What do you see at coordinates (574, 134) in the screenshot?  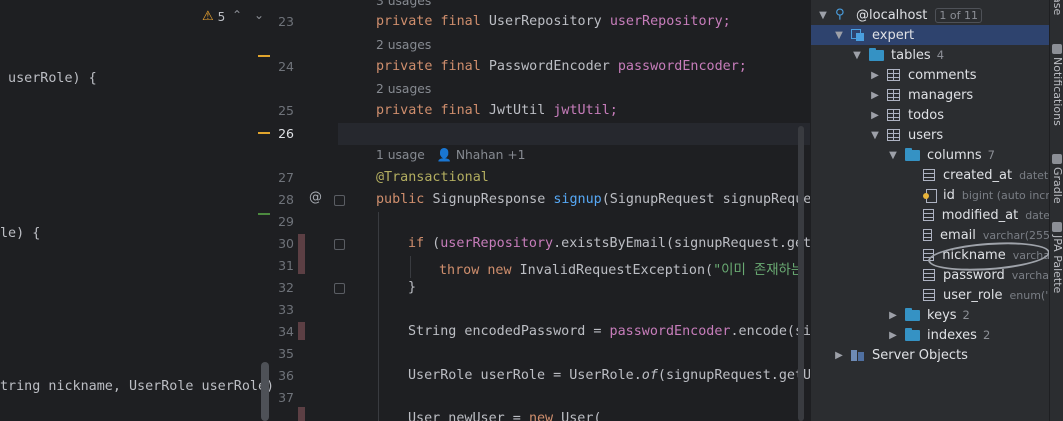 I see `current-line-highlight` at bounding box center [574, 134].